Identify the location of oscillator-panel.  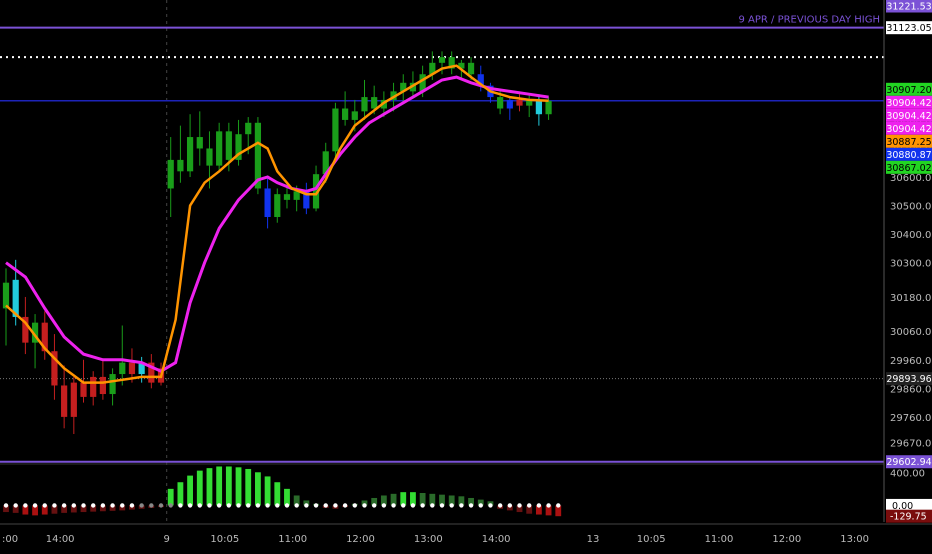
(442, 490).